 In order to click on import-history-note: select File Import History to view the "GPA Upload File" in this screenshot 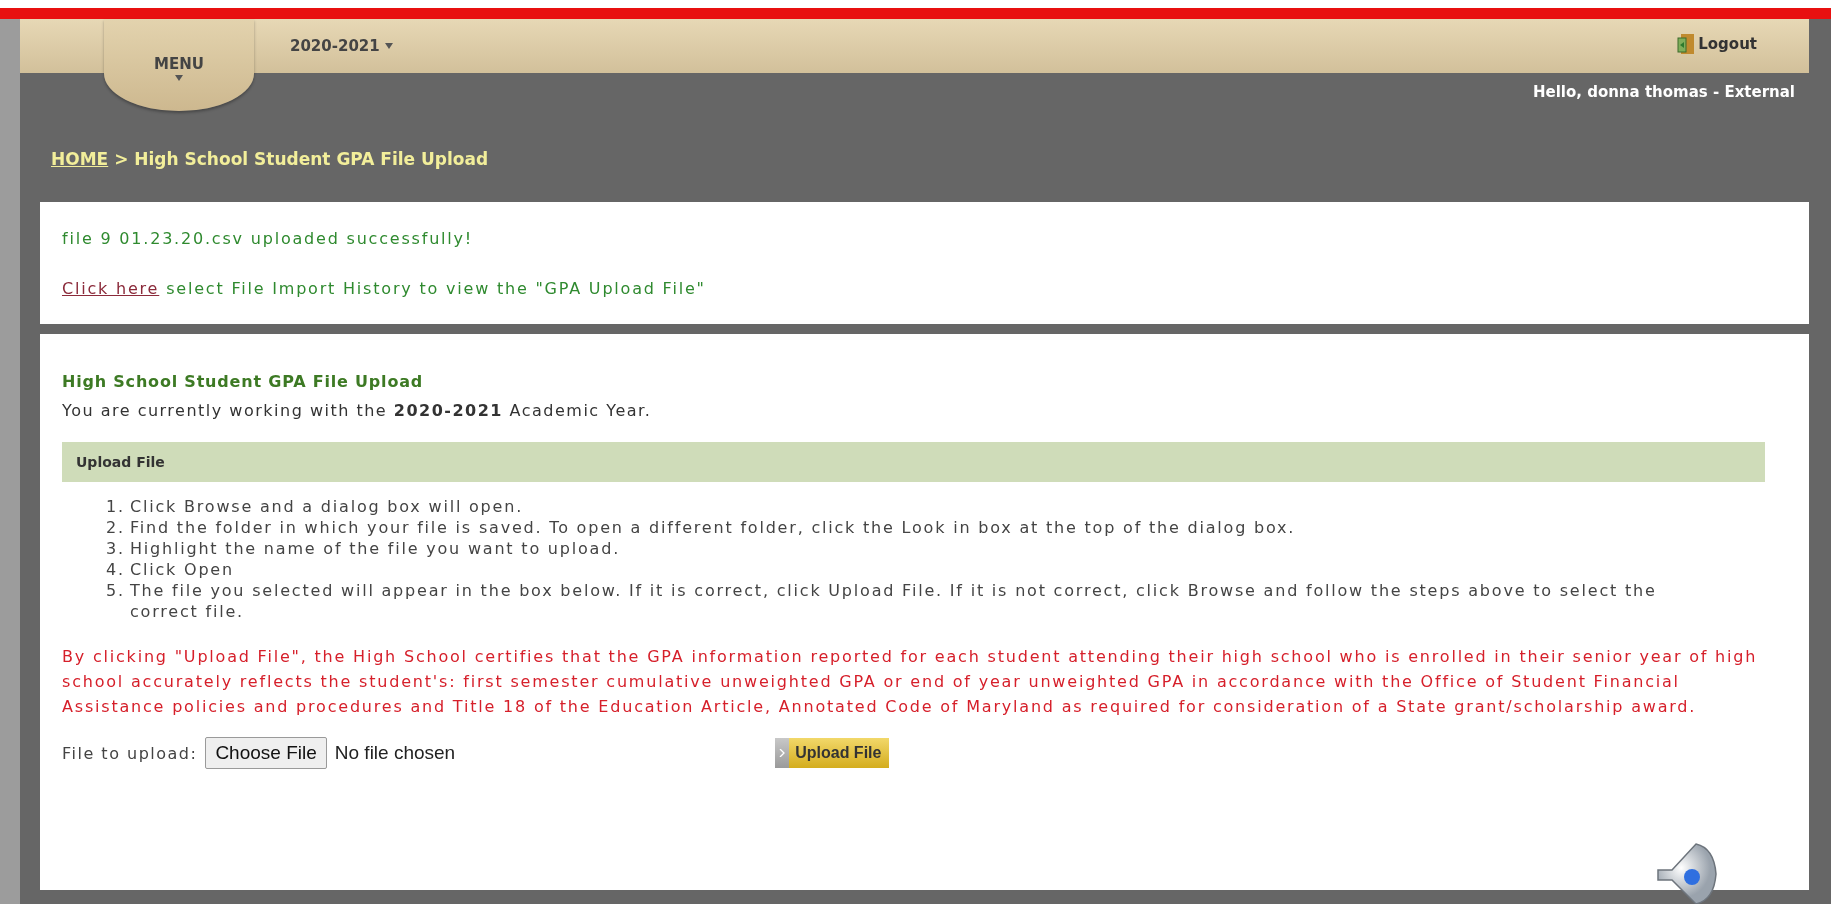, I will do `click(435, 288)`.